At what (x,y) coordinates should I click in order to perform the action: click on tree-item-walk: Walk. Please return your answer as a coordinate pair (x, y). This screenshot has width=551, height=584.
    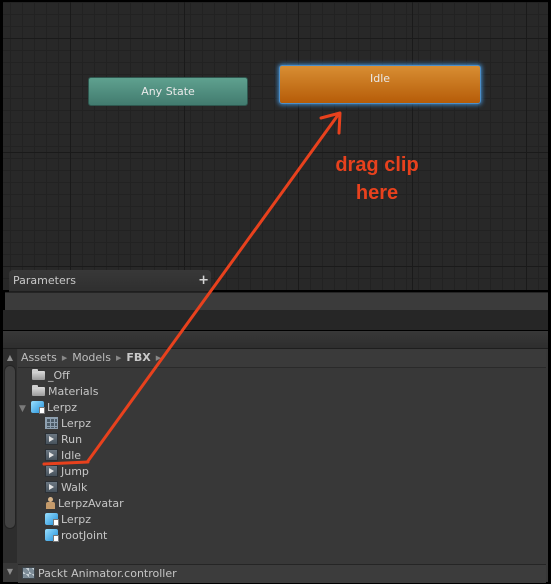
    Looking at the image, I should click on (66, 488).